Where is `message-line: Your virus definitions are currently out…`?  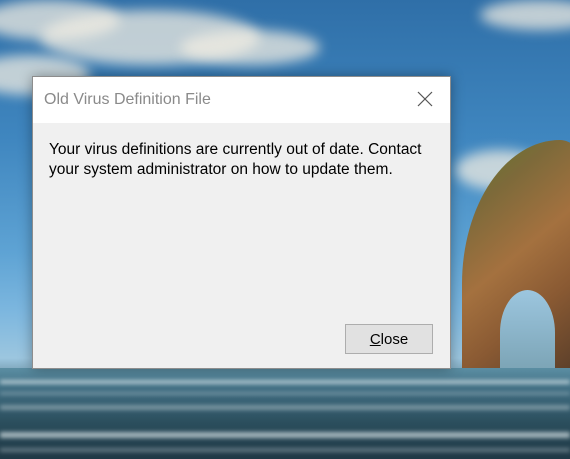 message-line: Your virus definitions are currently out… is located at coordinates (235, 149).